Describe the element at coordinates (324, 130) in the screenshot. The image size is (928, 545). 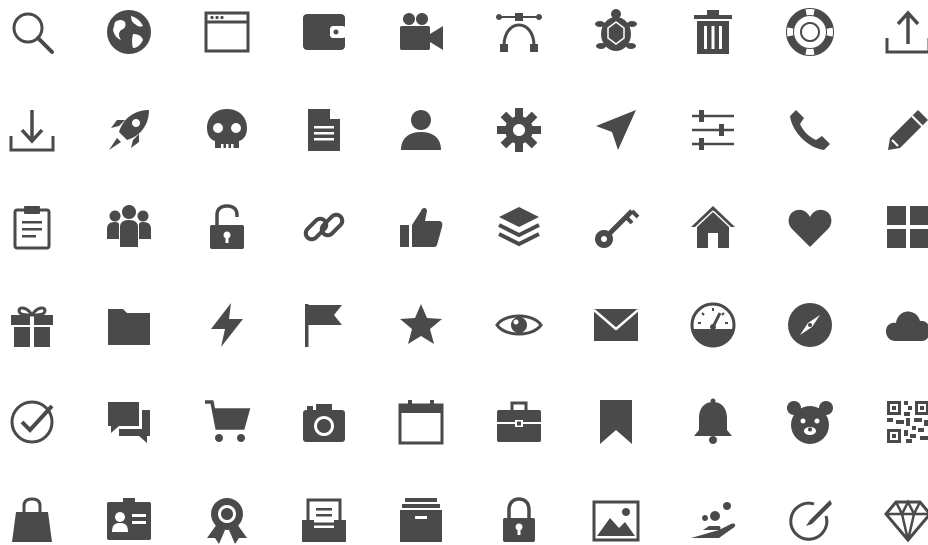
I see `document-icon` at that location.